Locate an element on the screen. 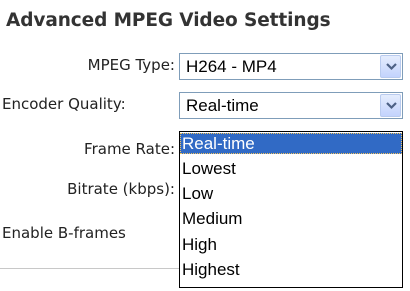 The height and width of the screenshot is (291, 410). dropdown-option-low: Low is located at coordinates (291, 193).